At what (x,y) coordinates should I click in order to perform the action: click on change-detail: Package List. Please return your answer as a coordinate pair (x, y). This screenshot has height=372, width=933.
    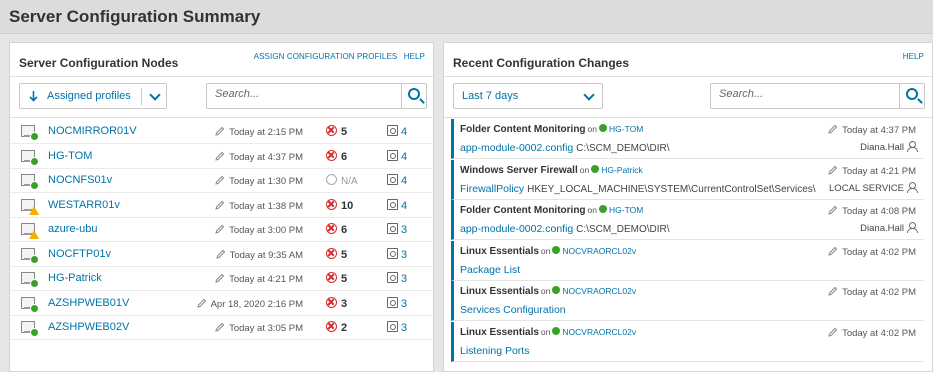
    Looking at the image, I should click on (490, 270).